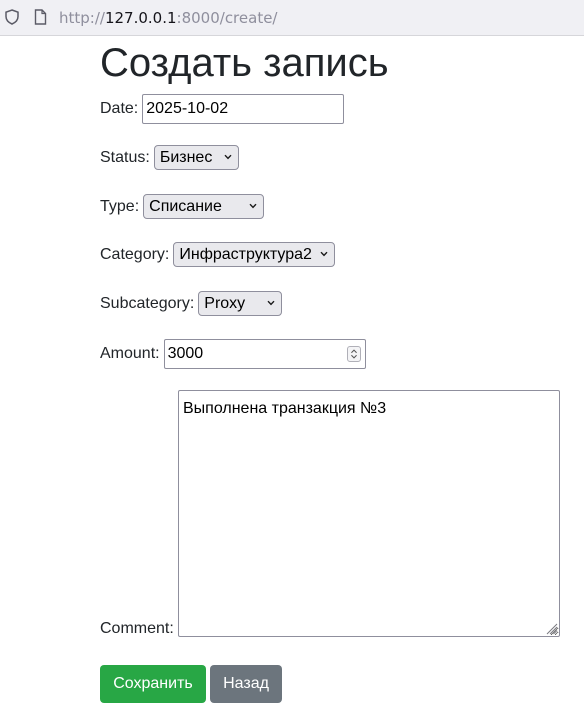 The image size is (584, 712). I want to click on subcategory-row: Subcategory: Proxy, so click(191, 303).